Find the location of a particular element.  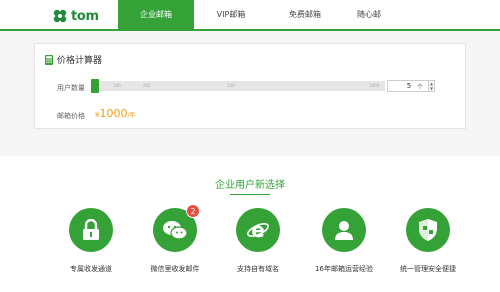

user-count-slider-handle is located at coordinates (95, 86).